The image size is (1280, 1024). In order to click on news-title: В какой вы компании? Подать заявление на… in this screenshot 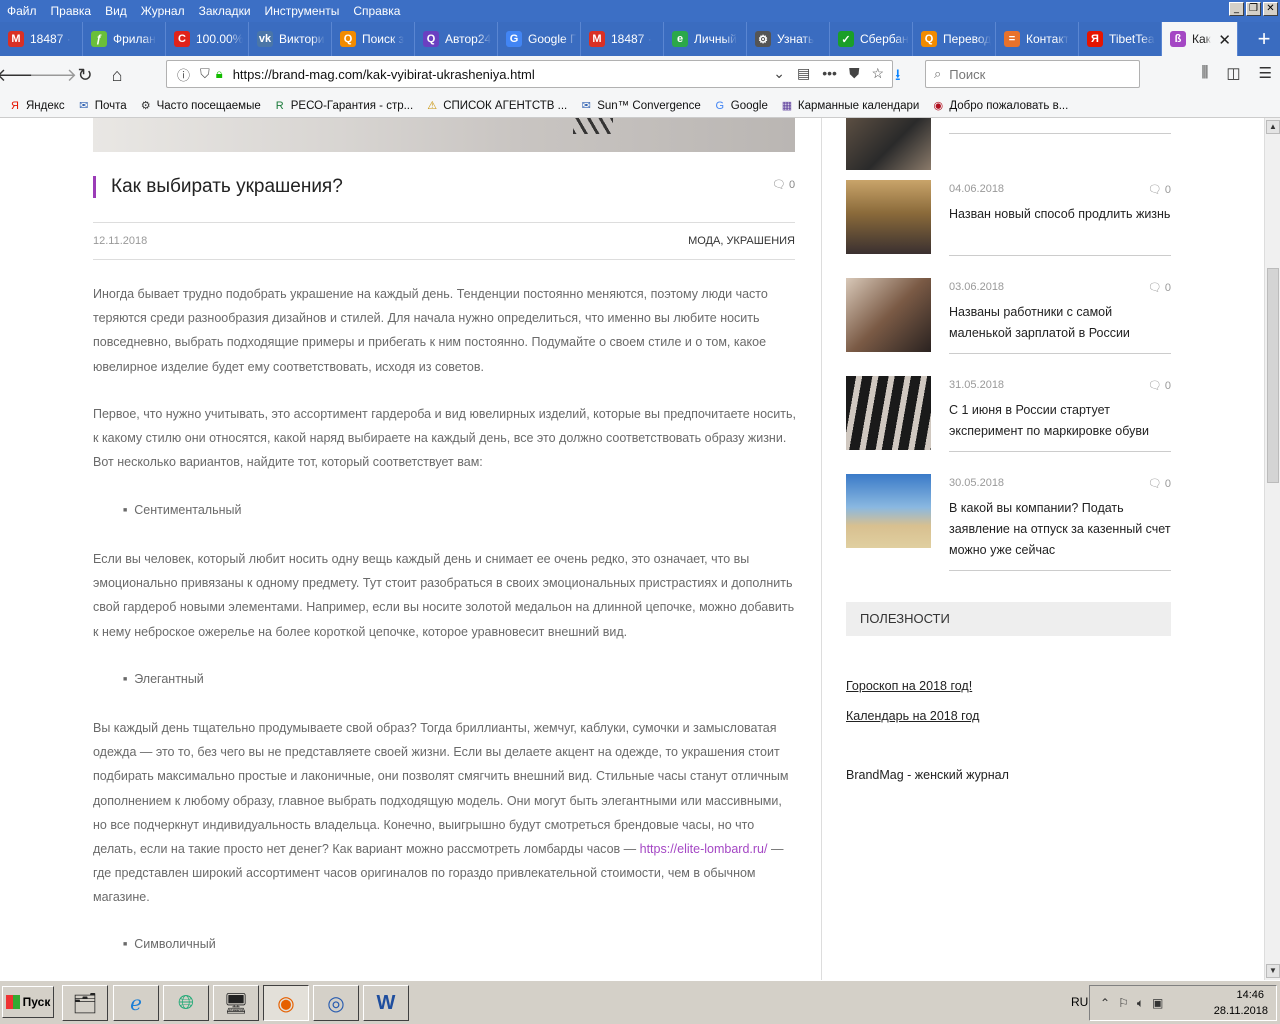, I will do `click(1060, 529)`.